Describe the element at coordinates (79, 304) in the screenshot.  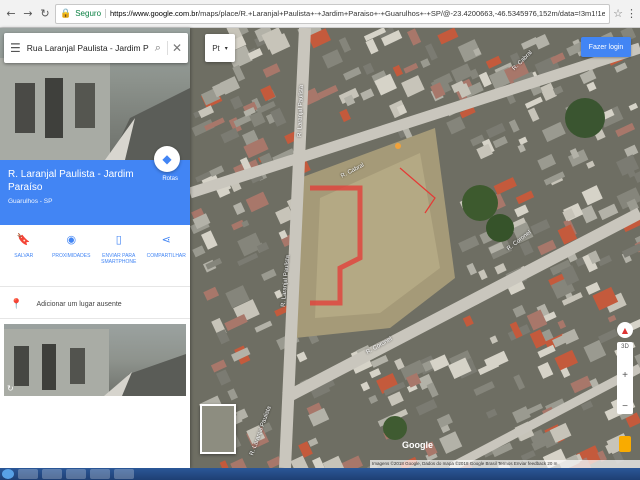
I see `add-place-label: Adicionar um lugar ausente` at that location.